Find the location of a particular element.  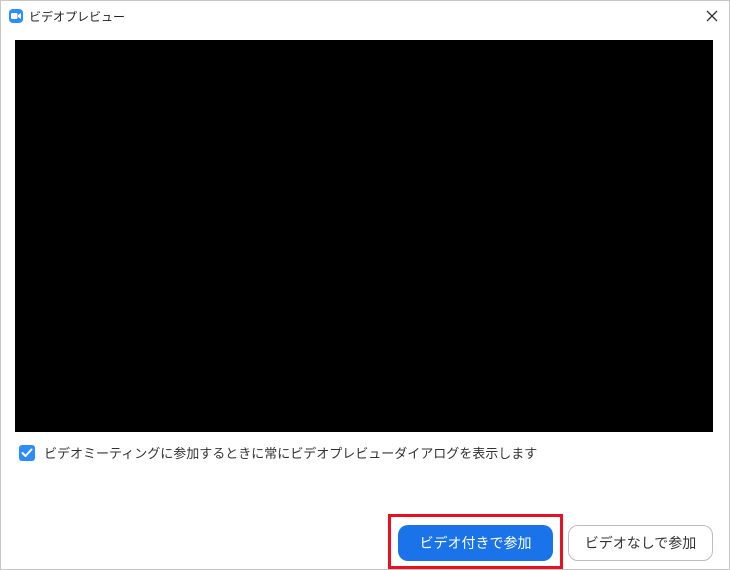

close-icon is located at coordinates (712, 16).